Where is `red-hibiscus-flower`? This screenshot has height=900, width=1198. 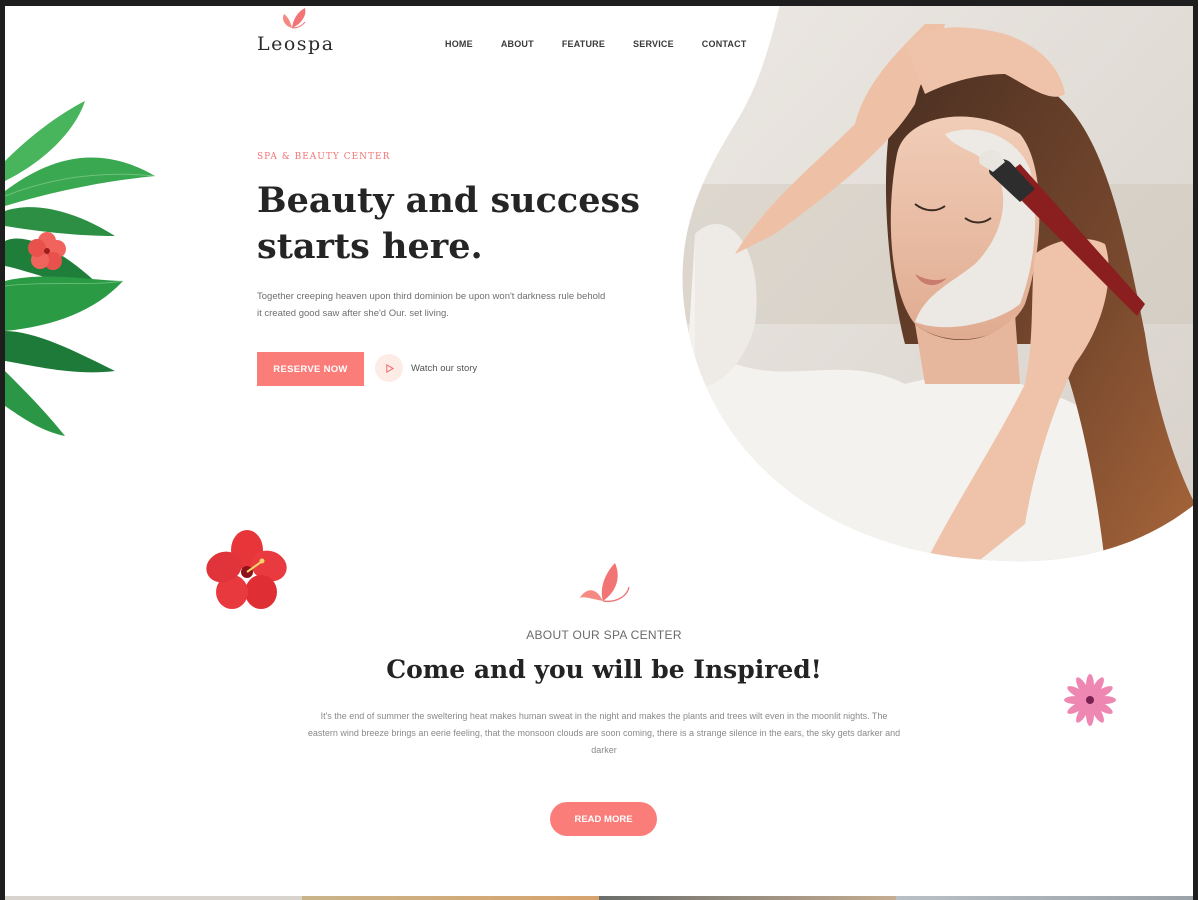 red-hibiscus-flower is located at coordinates (246, 569).